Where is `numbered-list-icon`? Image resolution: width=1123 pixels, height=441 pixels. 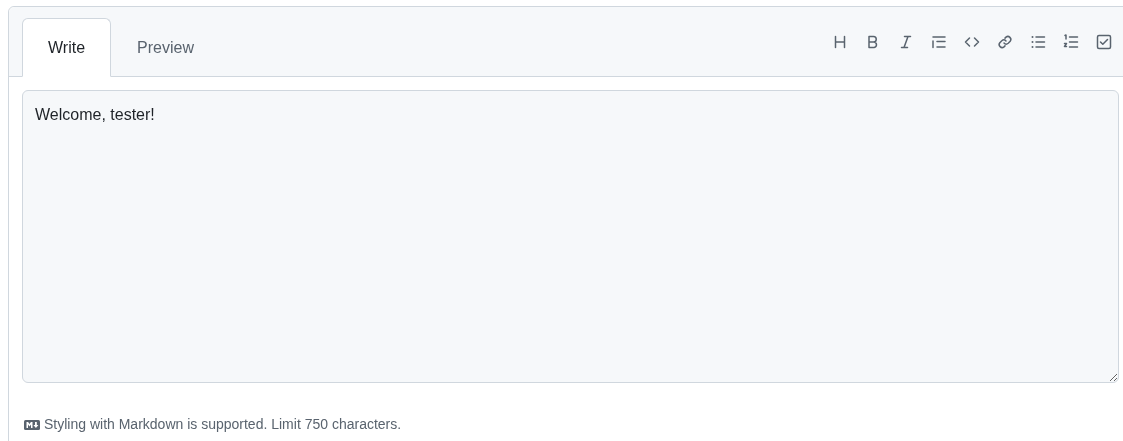 numbered-list-icon is located at coordinates (1070, 41).